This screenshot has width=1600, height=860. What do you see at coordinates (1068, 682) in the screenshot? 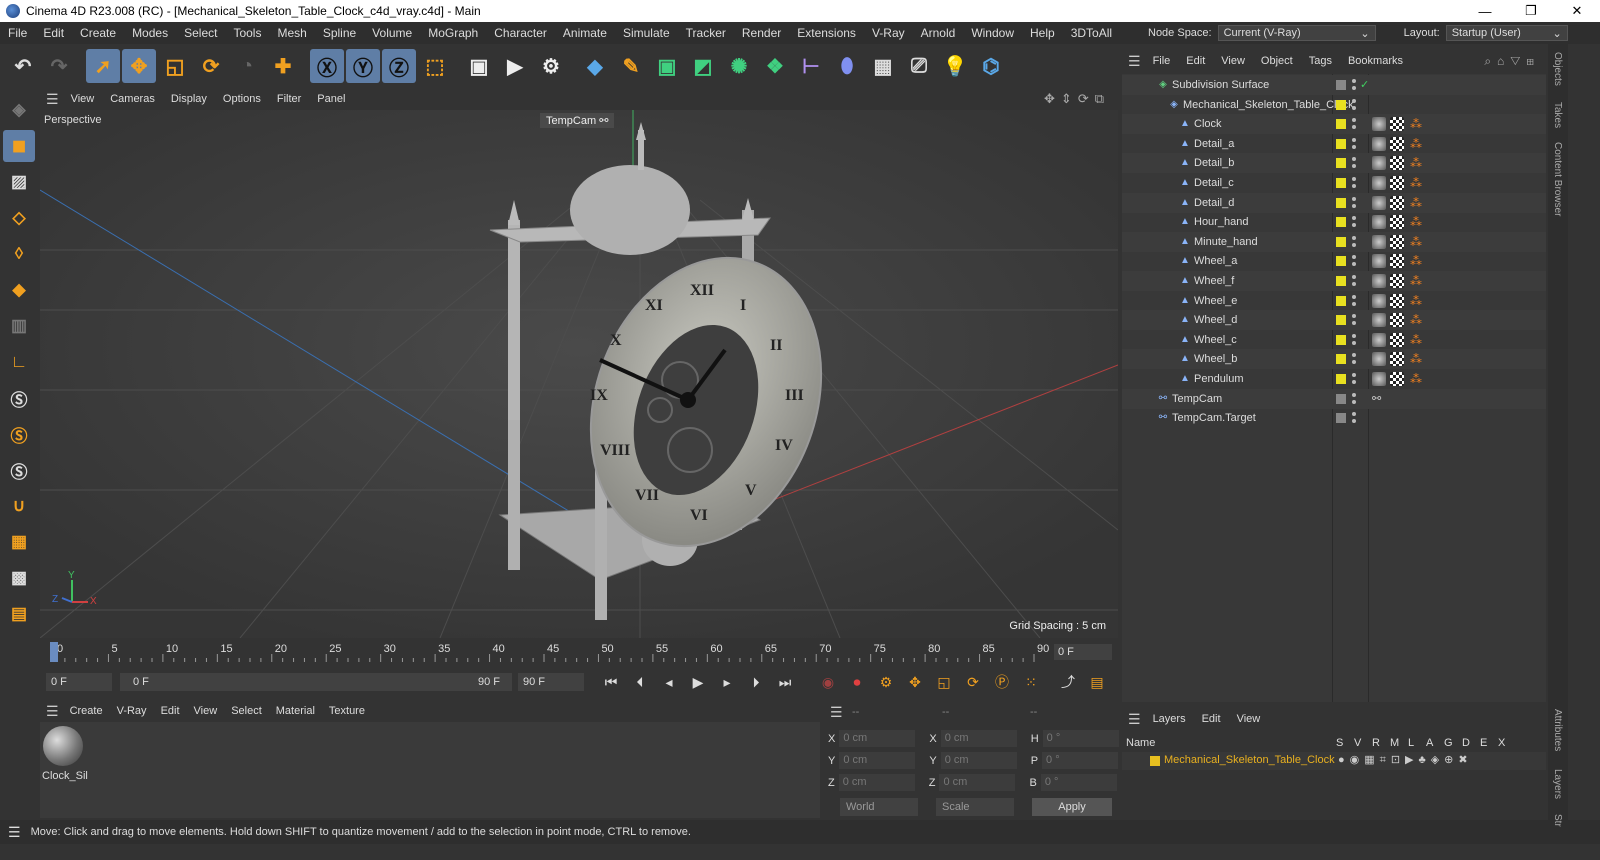
I see `motion-system-icon: ⤴` at bounding box center [1068, 682].